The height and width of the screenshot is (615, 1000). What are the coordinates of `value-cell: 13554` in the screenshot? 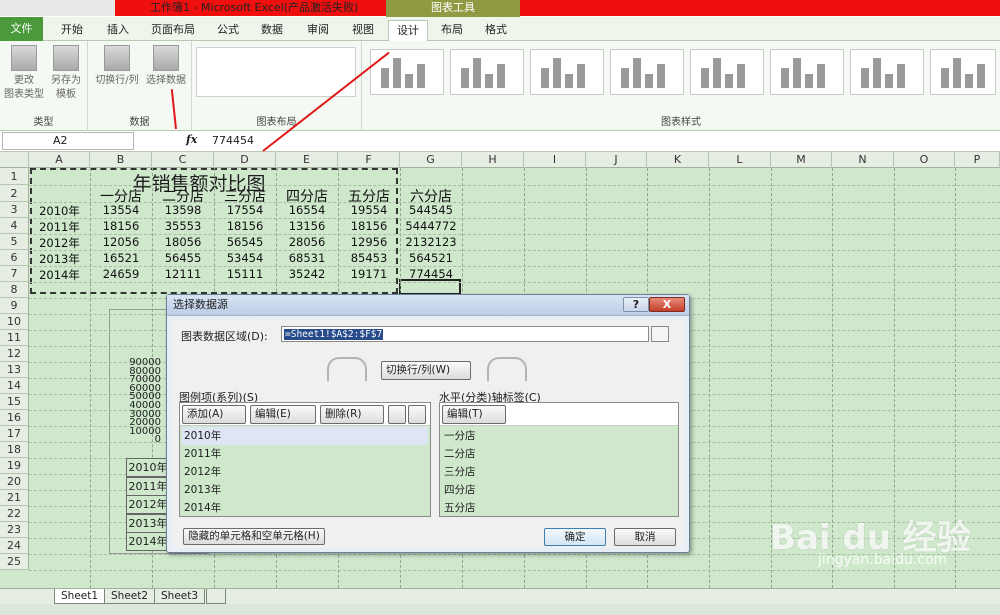 It's located at (121, 210).